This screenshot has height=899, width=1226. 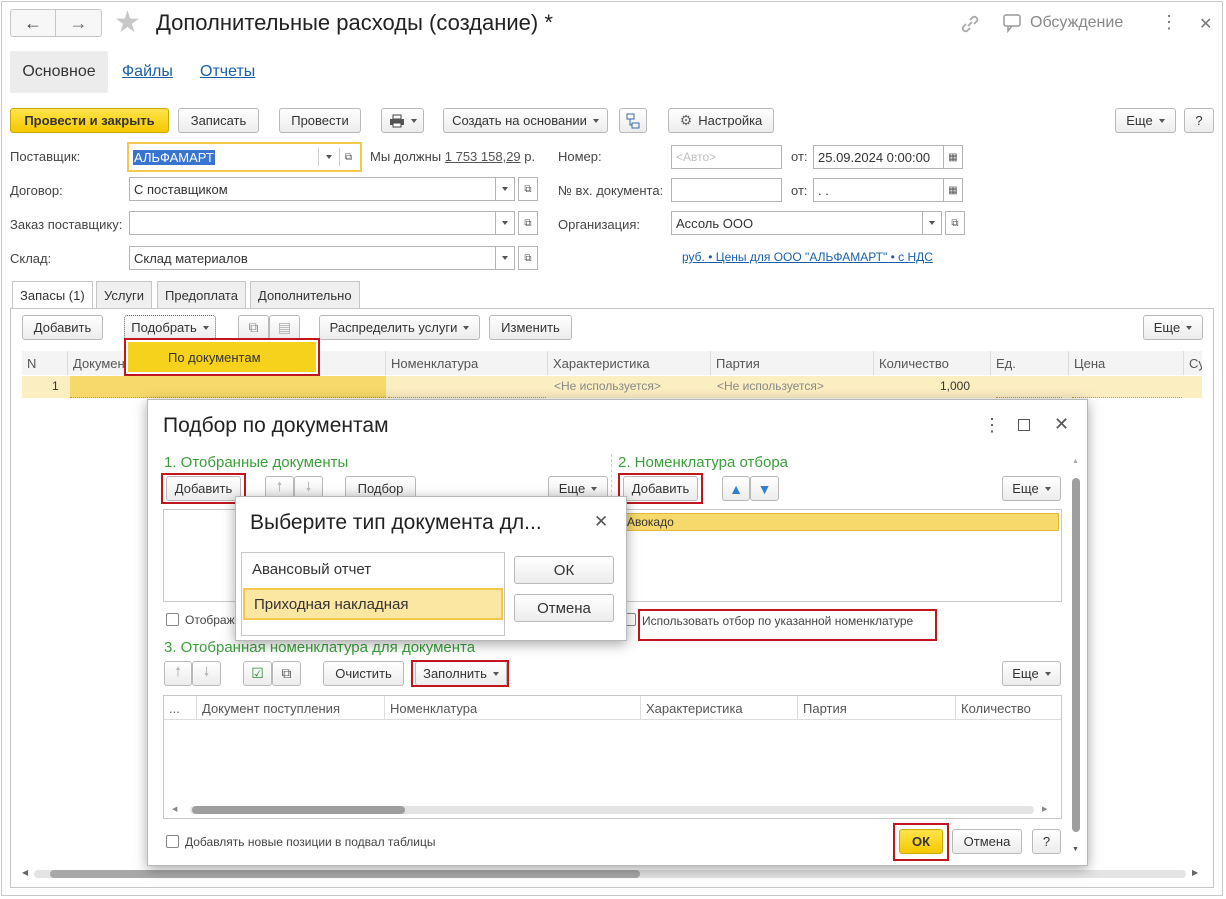 What do you see at coordinates (505, 189) in the screenshot?
I see `contract-dropdown-icon` at bounding box center [505, 189].